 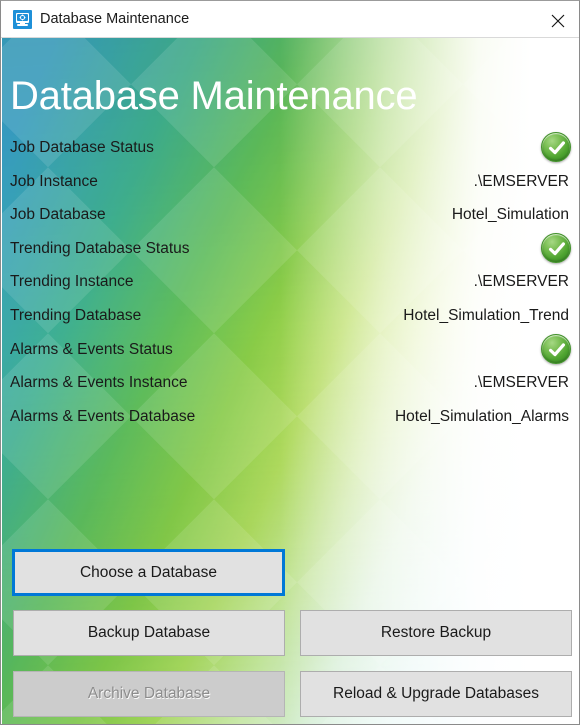 I want to click on status-row-label: Job Database, so click(x=58, y=215).